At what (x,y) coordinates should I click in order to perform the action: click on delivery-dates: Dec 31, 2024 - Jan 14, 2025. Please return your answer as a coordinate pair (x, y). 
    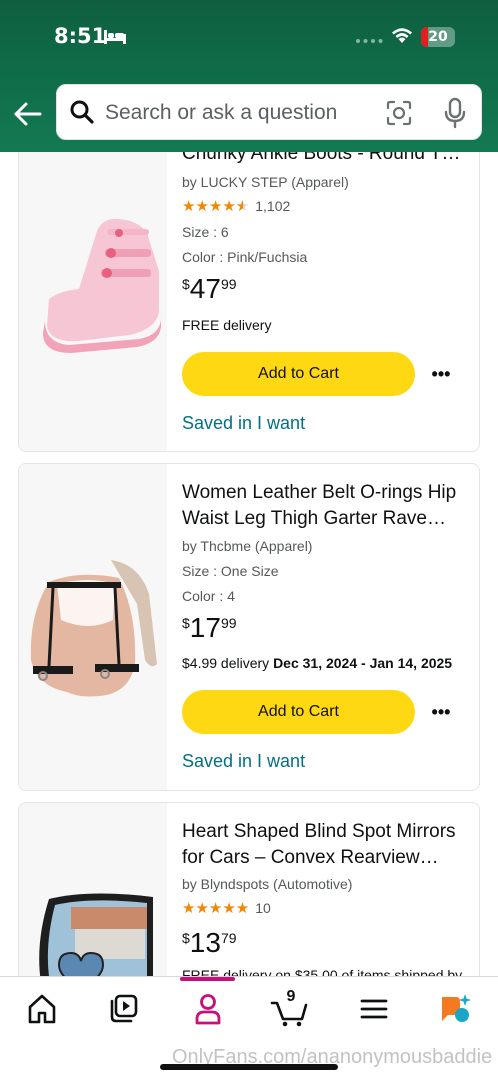
    Looking at the image, I should click on (363, 663).